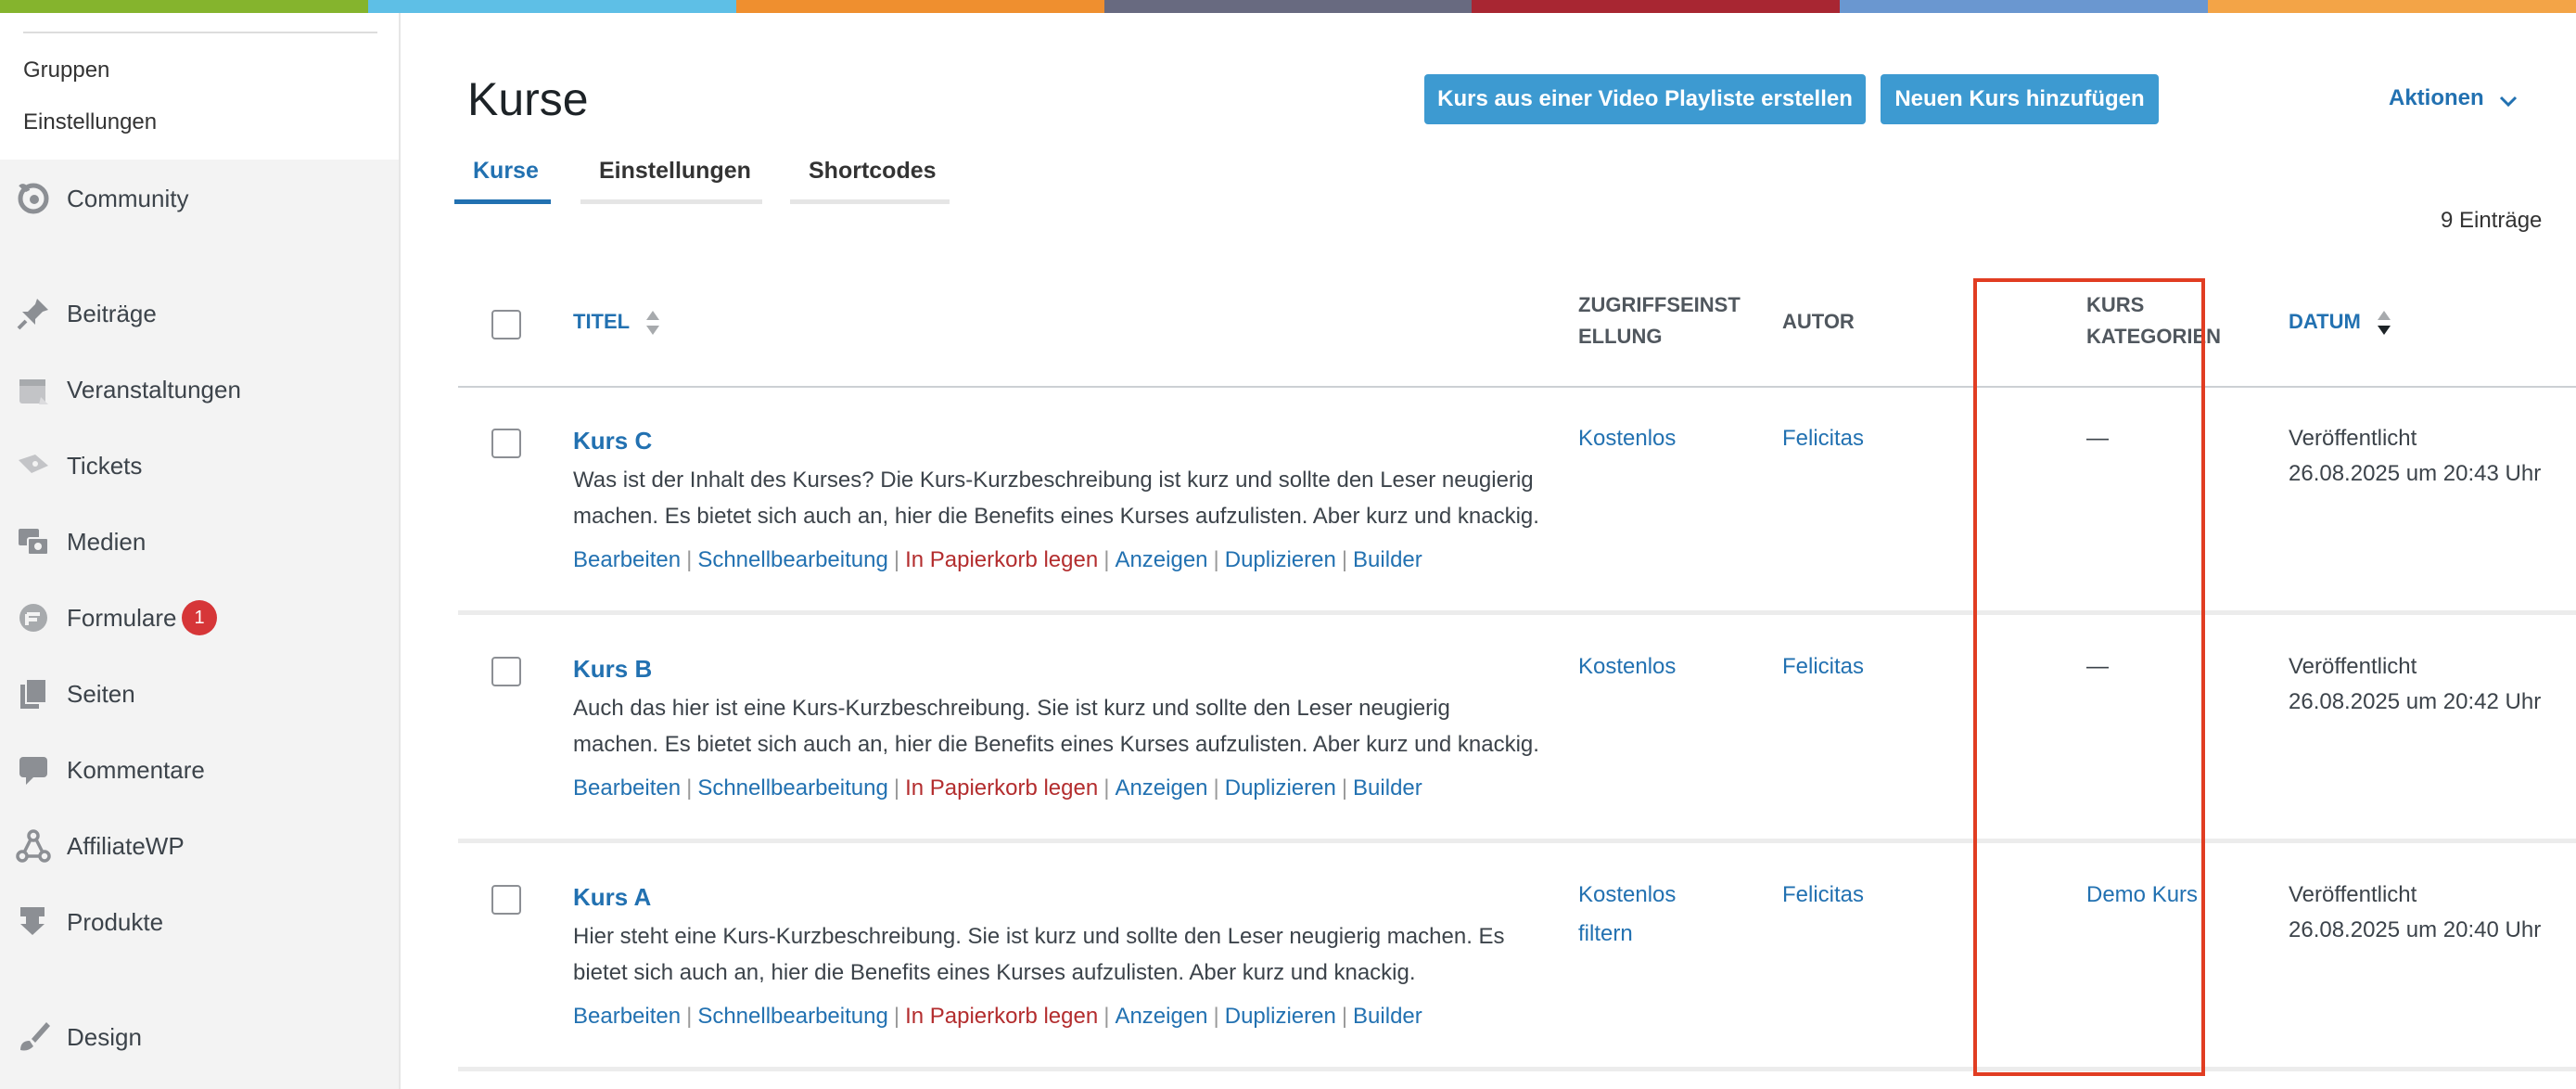  Describe the element at coordinates (136, 769) in the screenshot. I see `sidebar-item-label: Kommentare` at that location.